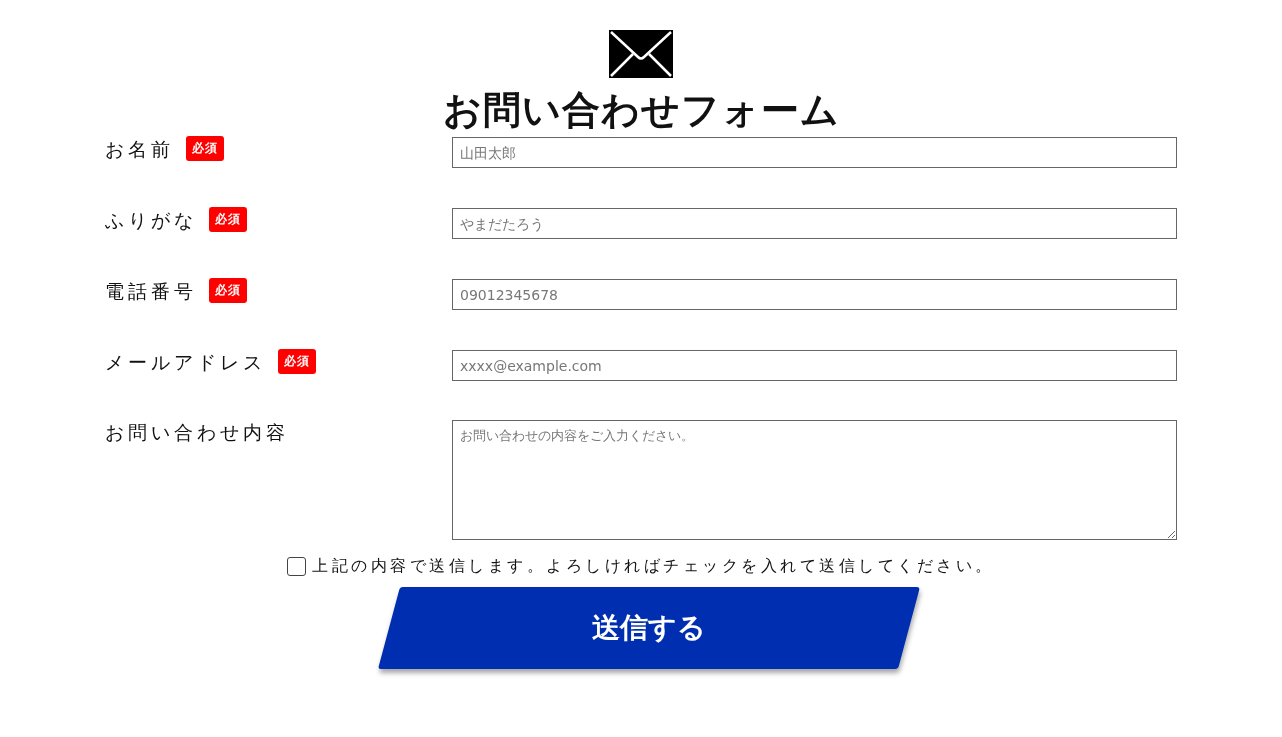 The width and height of the screenshot is (1282, 737). I want to click on field-label: メールアドレス, so click(185, 361).